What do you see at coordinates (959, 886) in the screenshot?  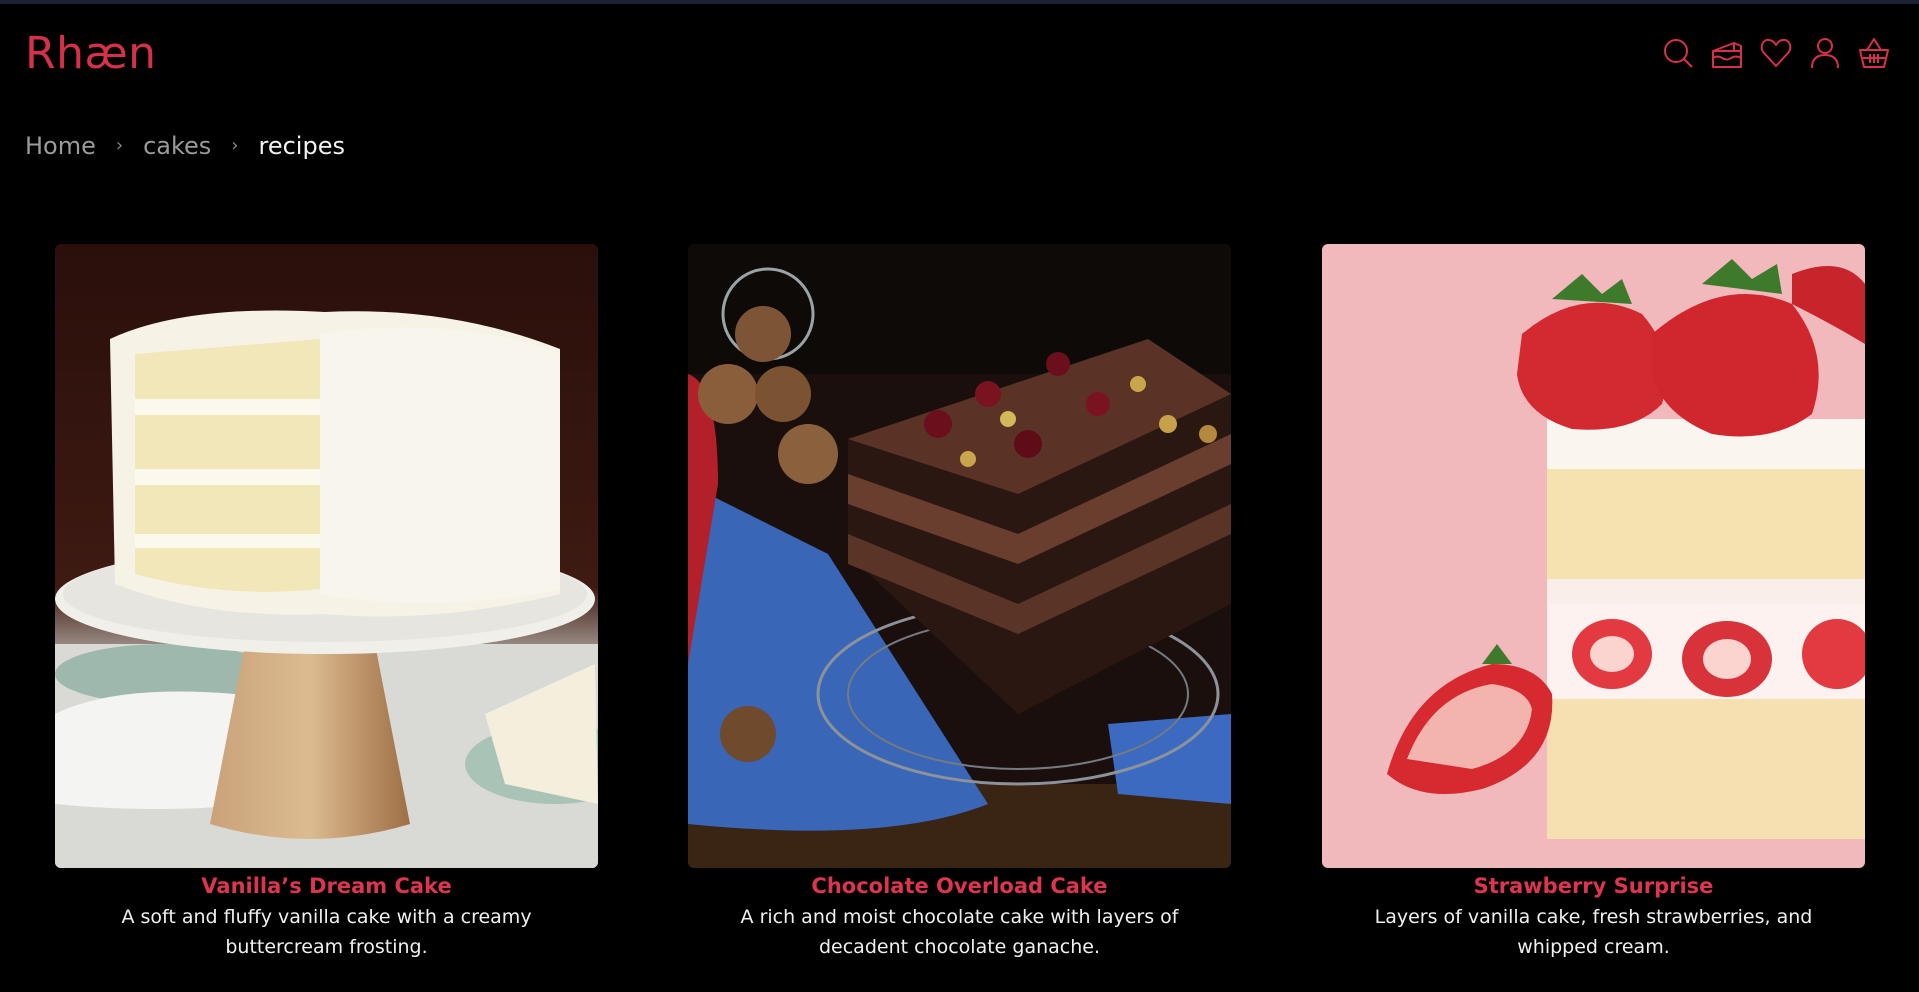 I see `recipe-title: Chocolate Overload Cake` at bounding box center [959, 886].